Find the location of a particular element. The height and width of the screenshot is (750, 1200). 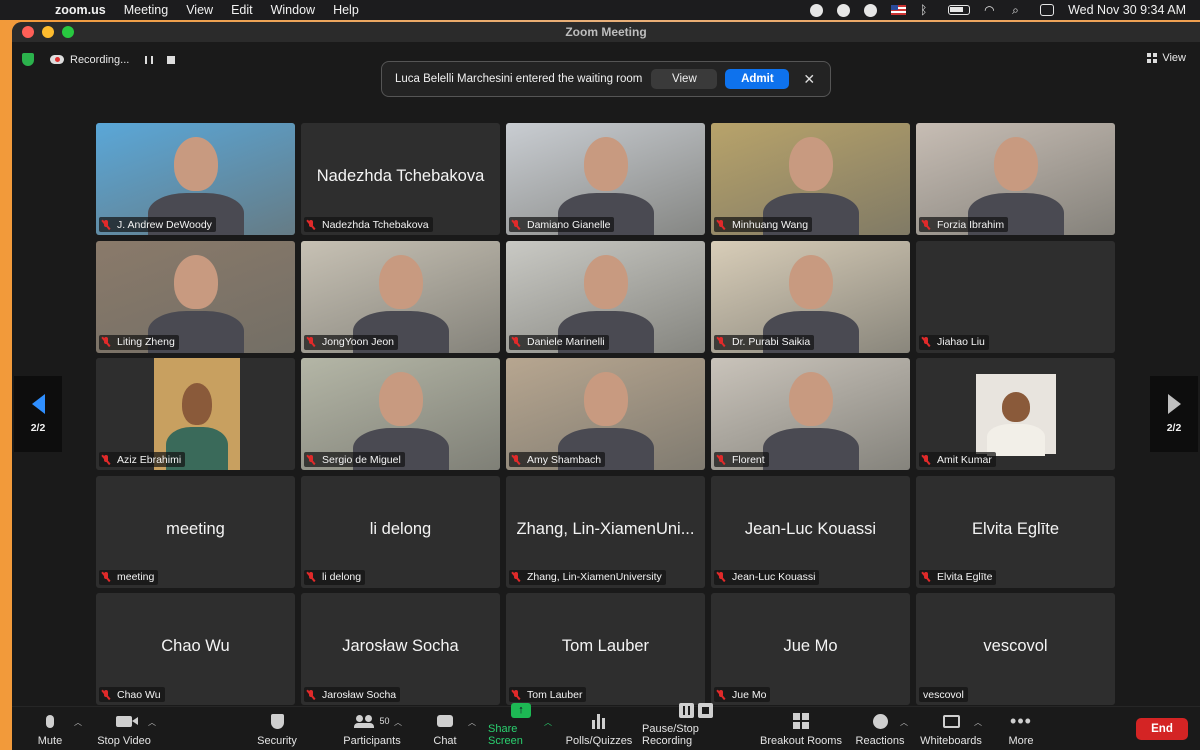

participant-name-label: Florent is located at coordinates (741, 459).